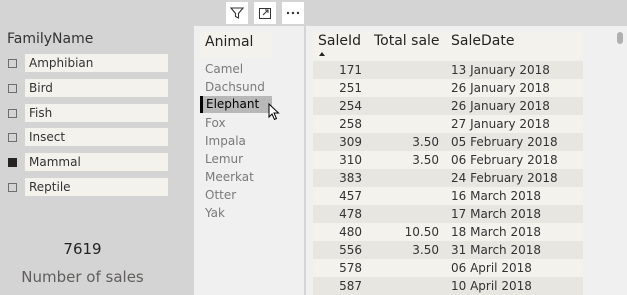  I want to click on saleid-cell: 587, so click(350, 286).